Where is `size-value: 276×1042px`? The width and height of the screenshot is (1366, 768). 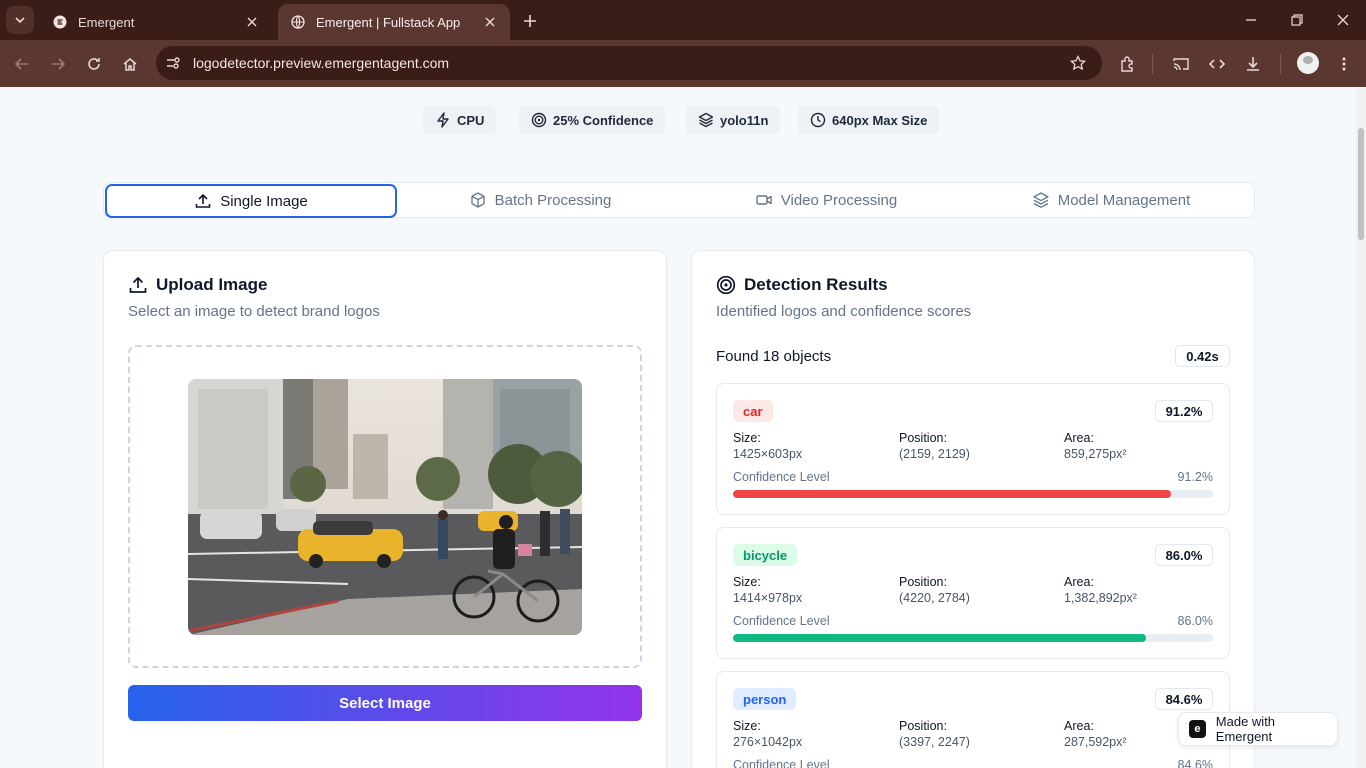
size-value: 276×1042px is located at coordinates (768, 742).